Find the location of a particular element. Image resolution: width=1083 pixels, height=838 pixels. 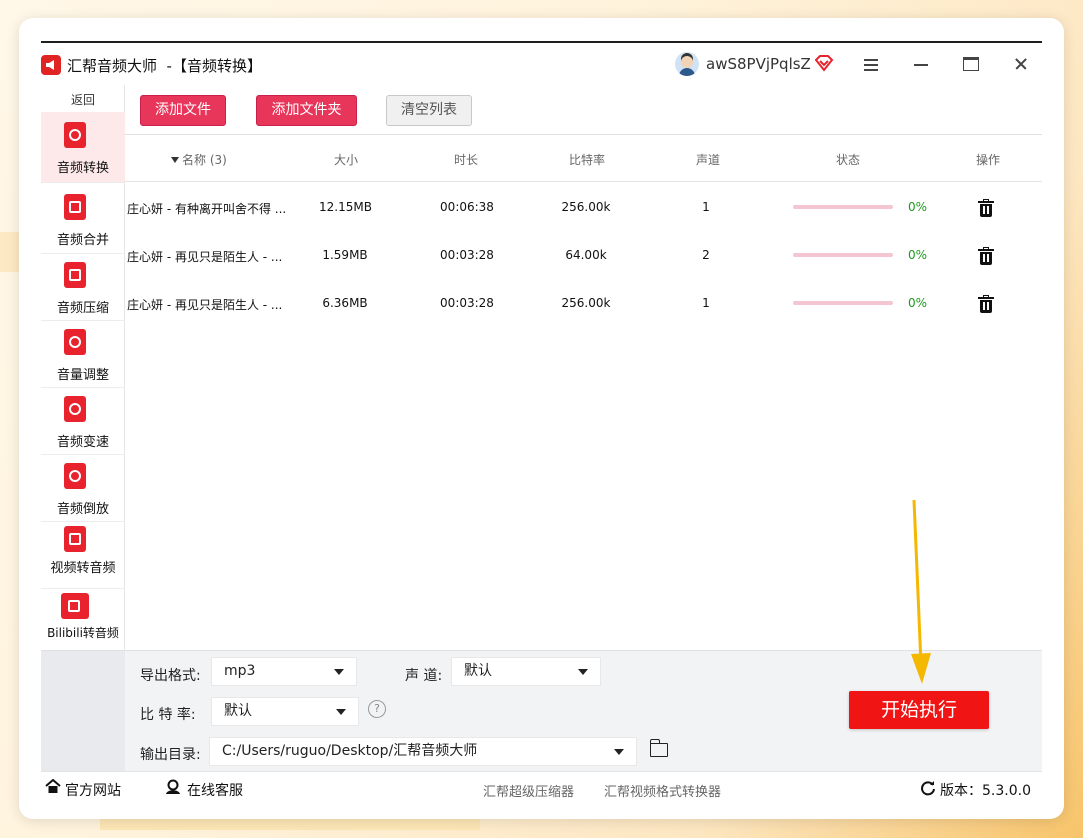

bitrate-select: 默认 is located at coordinates (285, 711).